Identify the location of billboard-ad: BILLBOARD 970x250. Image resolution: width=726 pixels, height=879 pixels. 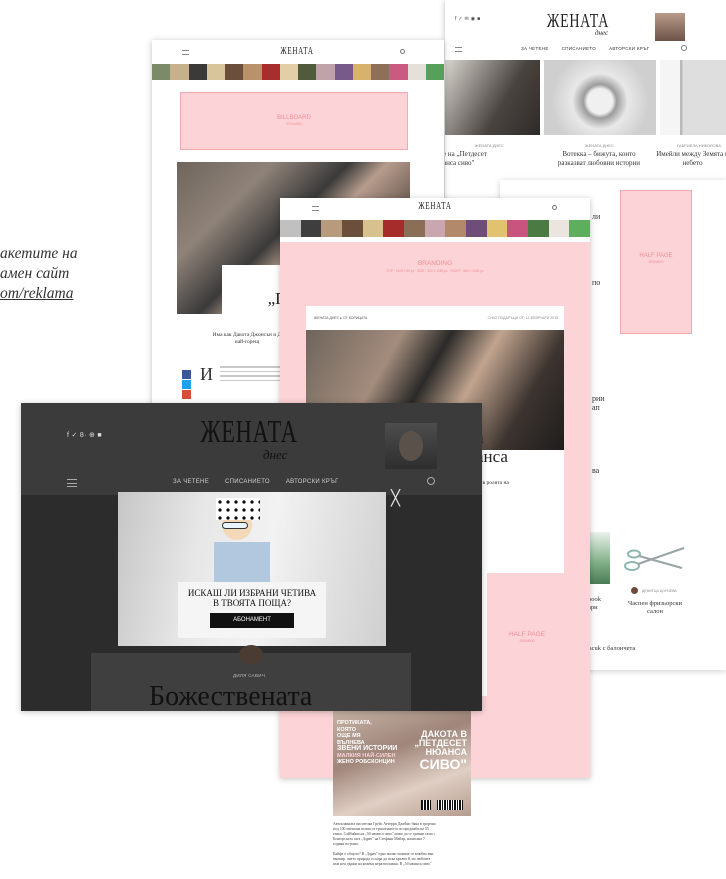
(294, 121).